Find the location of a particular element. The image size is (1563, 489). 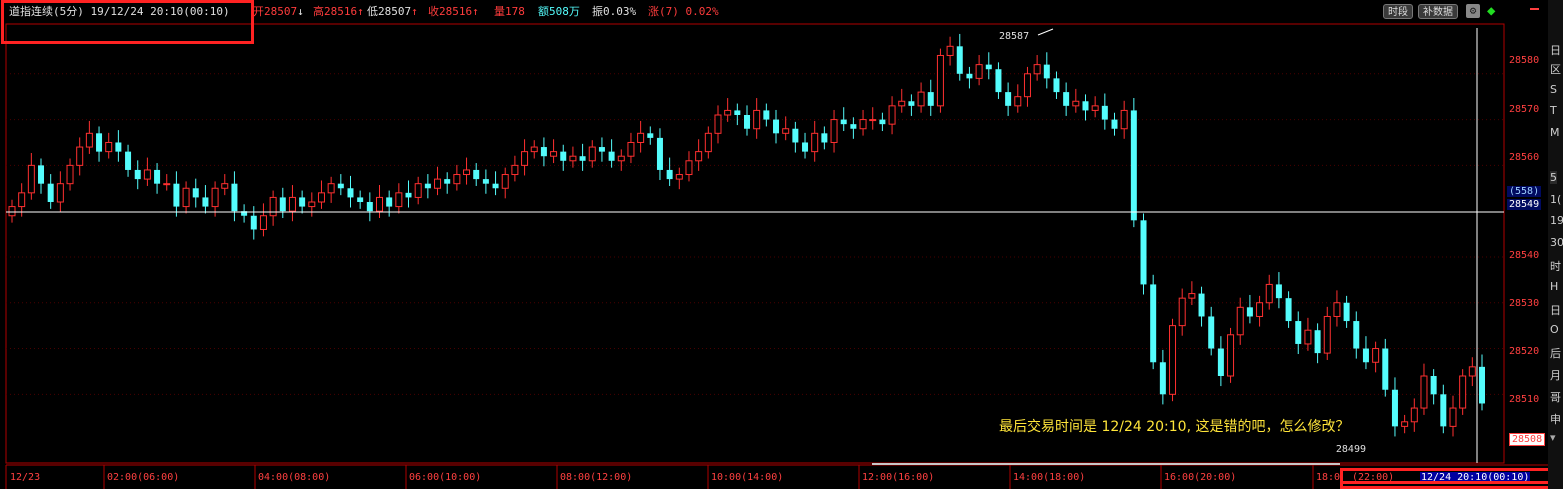

right-tab-label: S is located at coordinates (1553, 89).